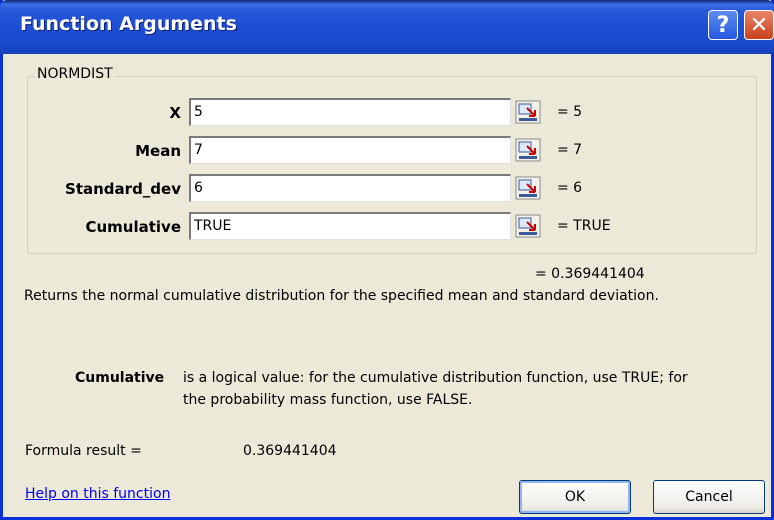 This screenshot has height=520, width=774. I want to click on function-name-label: NORMDIST, so click(75, 74).